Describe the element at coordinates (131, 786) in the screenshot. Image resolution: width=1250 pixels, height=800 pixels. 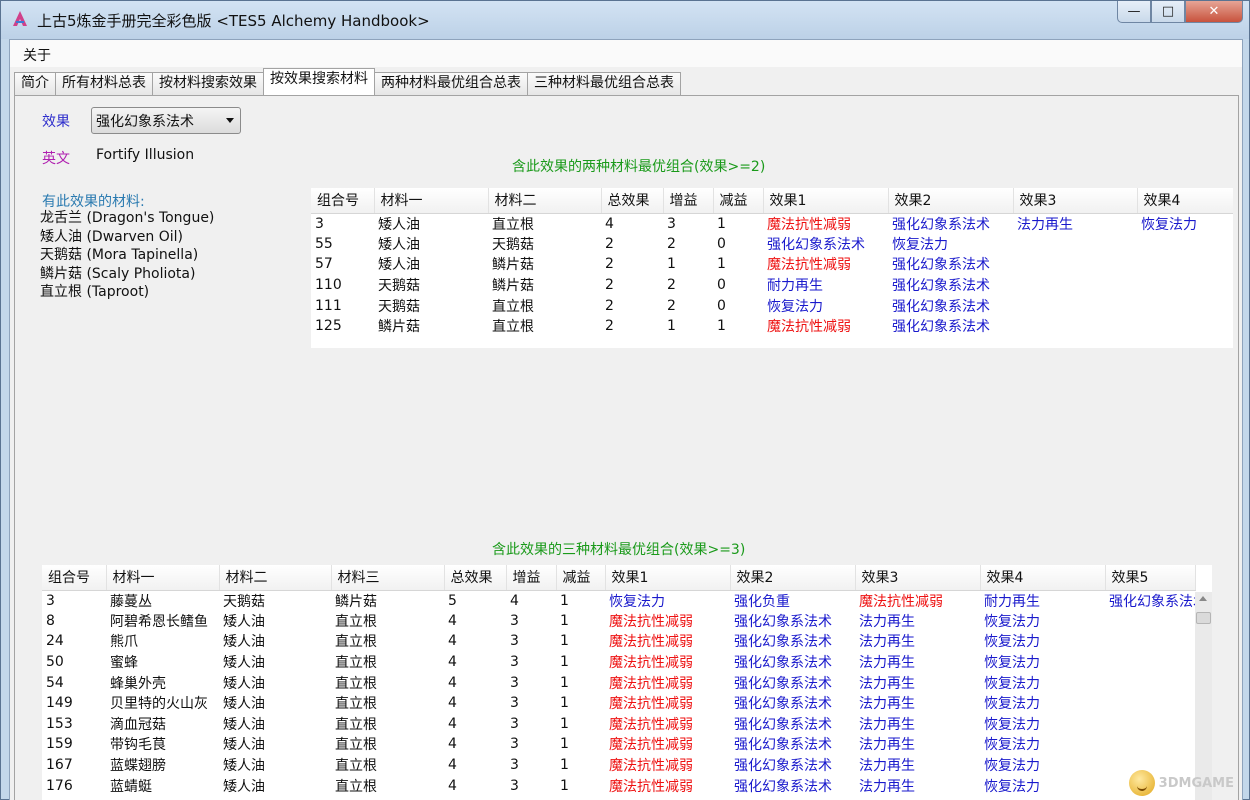
I see `table-cell: 蓝蜻蜓` at that location.